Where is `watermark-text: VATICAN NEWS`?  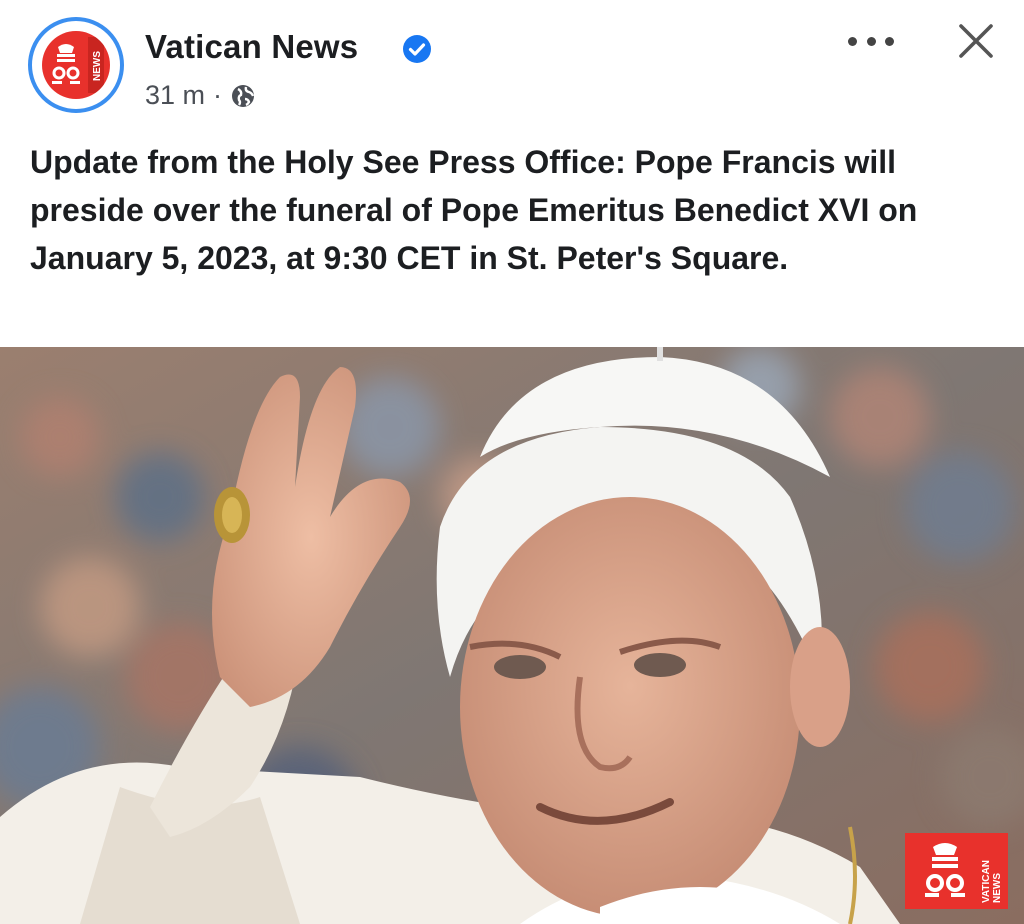 watermark-text: VATICAN NEWS is located at coordinates (993, 871).